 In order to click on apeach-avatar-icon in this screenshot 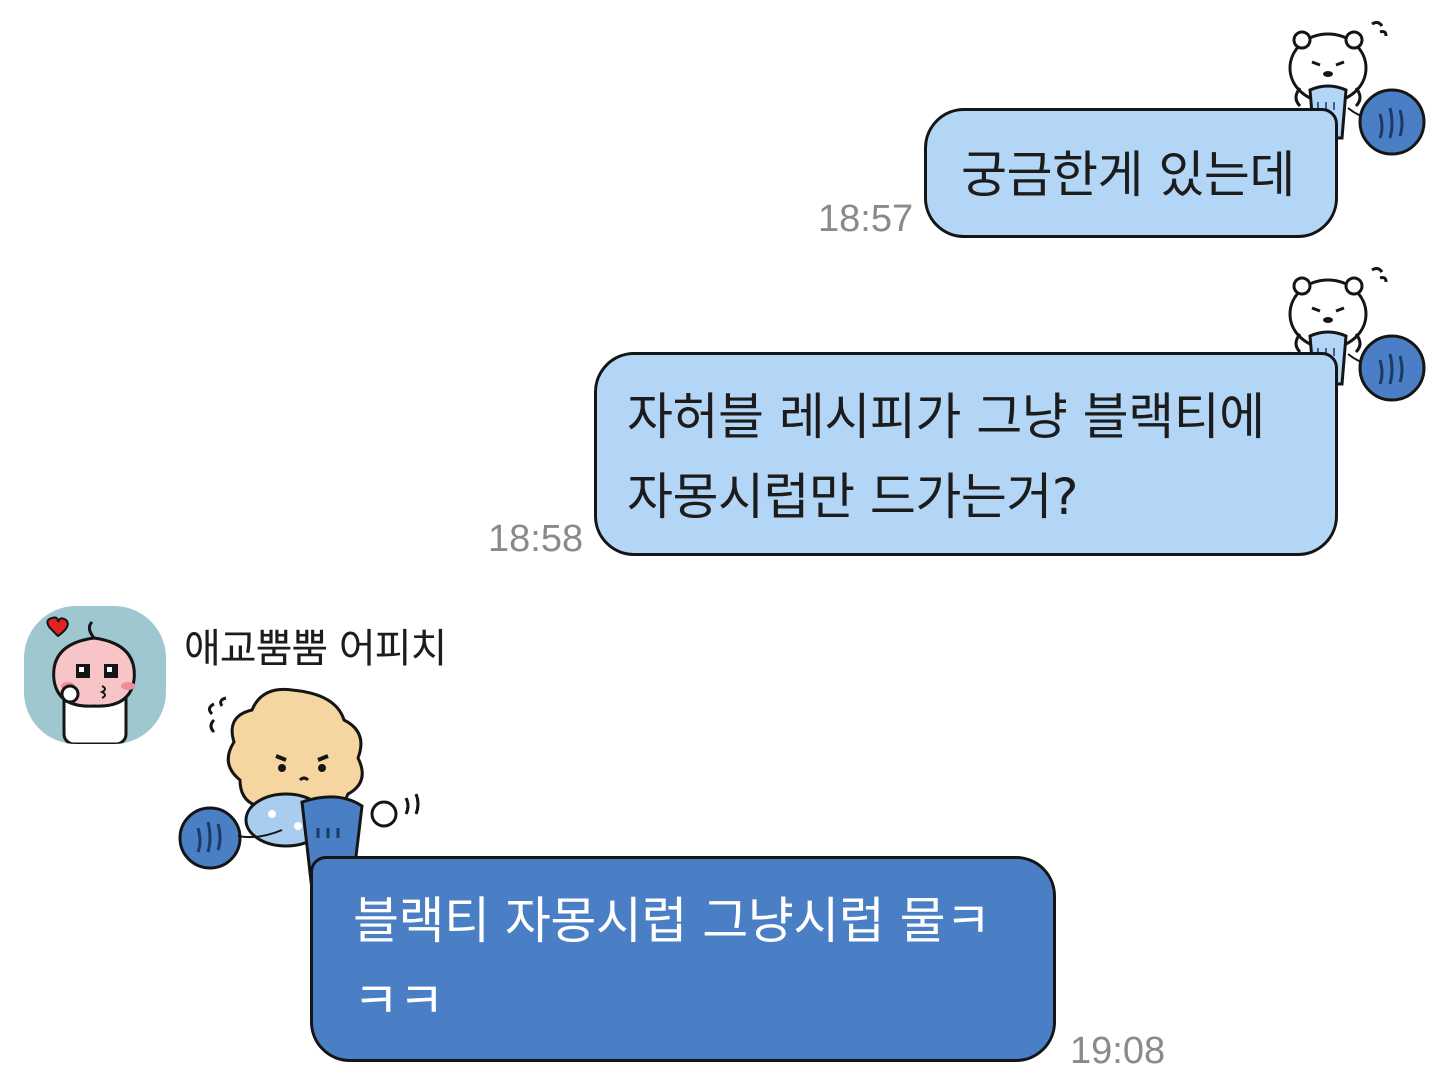, I will do `click(95, 675)`.